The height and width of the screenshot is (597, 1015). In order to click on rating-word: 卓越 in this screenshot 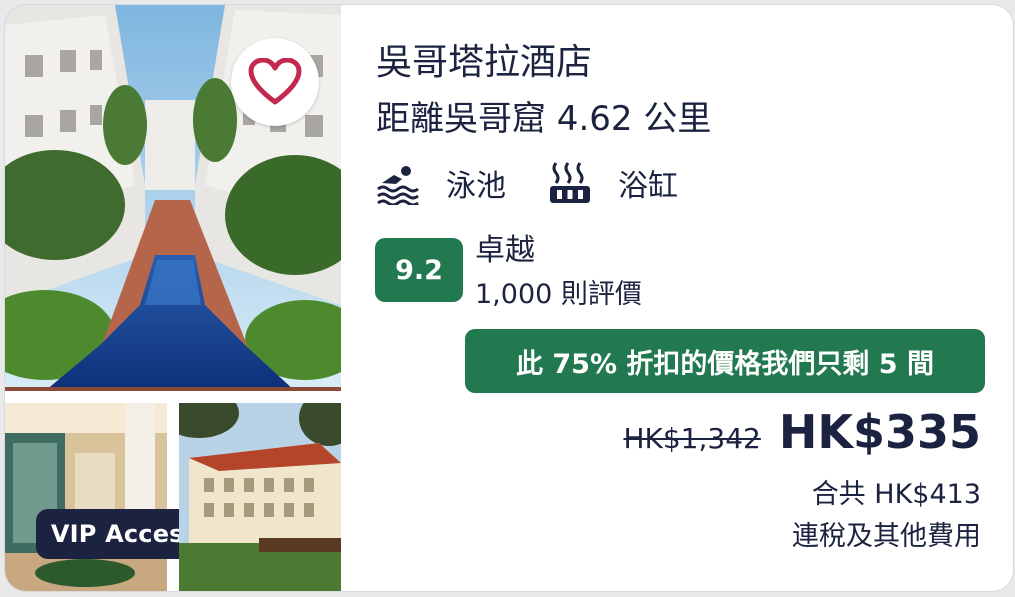, I will do `click(505, 250)`.